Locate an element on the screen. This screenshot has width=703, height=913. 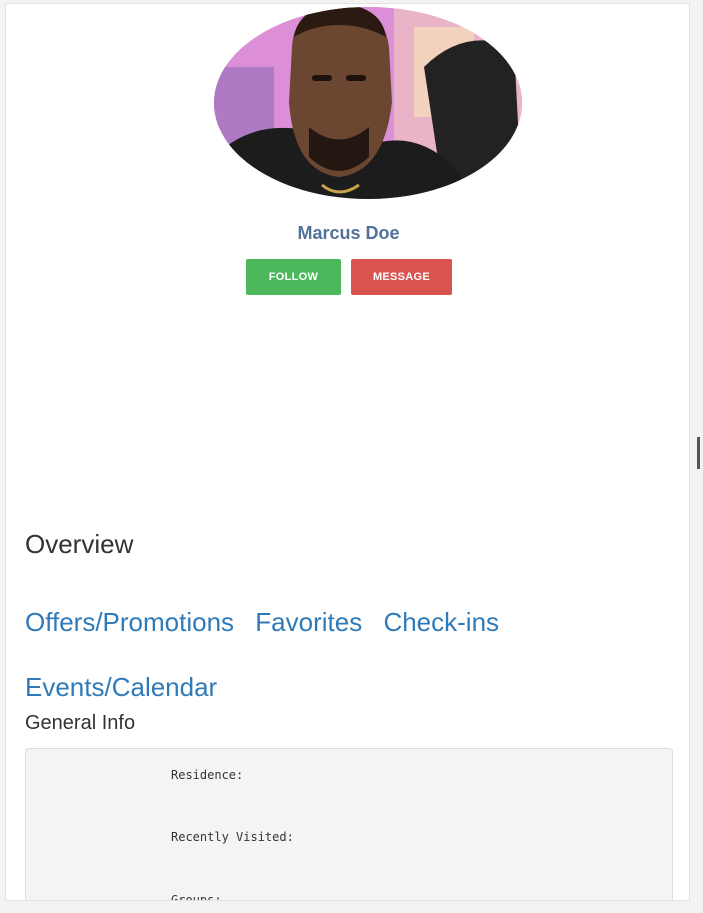
avatar-image is located at coordinates (368, 103).